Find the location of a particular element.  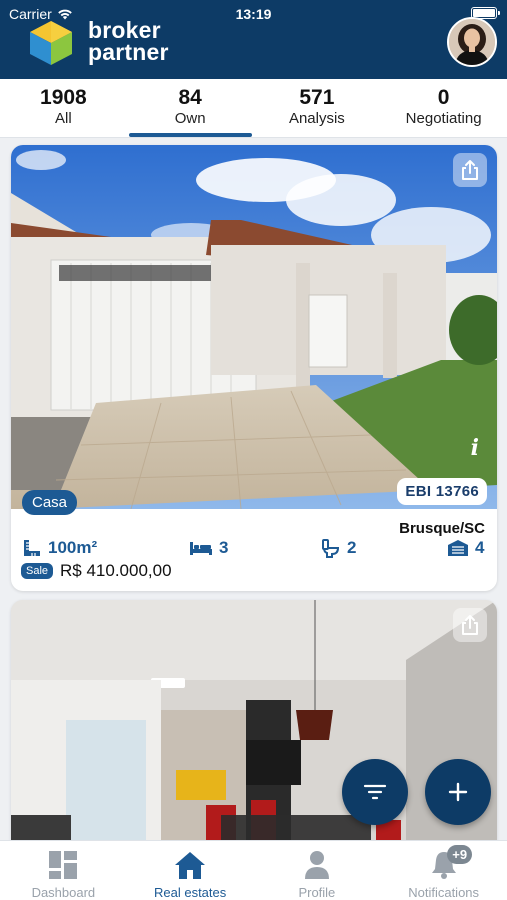

garages-feature: 4 is located at coordinates (465, 548).